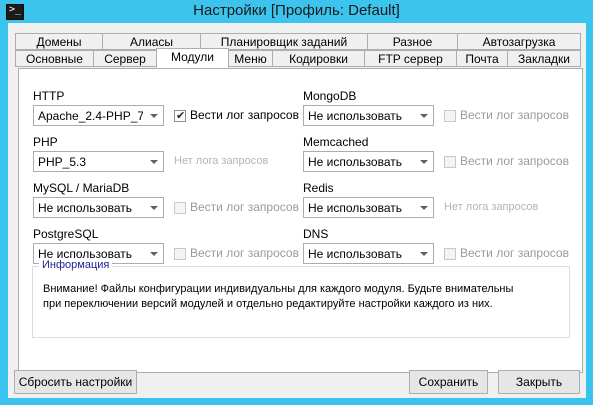 This screenshot has width=593, height=405. What do you see at coordinates (66, 234) in the screenshot?
I see `postgresql-label: PostgreSQL` at bounding box center [66, 234].